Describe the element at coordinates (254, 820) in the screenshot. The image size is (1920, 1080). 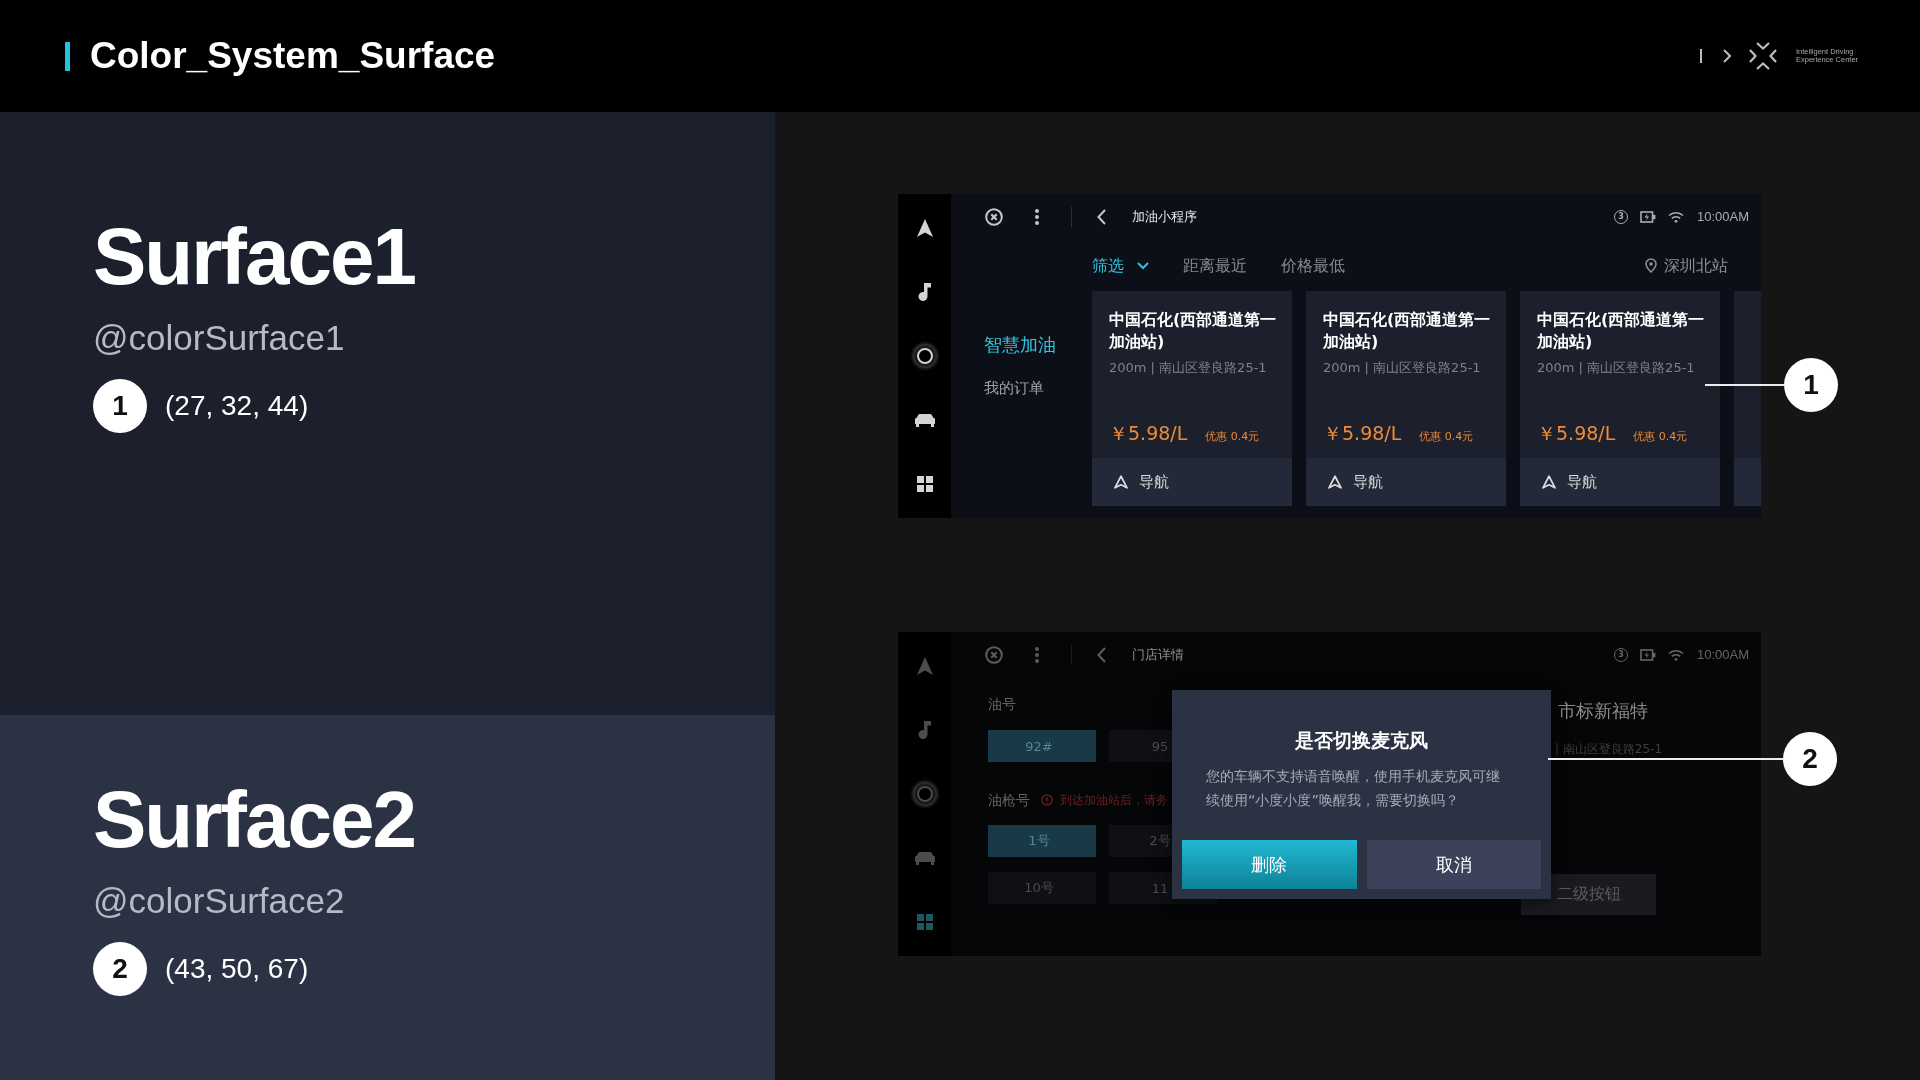
I see `surface-name: Surface2` at that location.